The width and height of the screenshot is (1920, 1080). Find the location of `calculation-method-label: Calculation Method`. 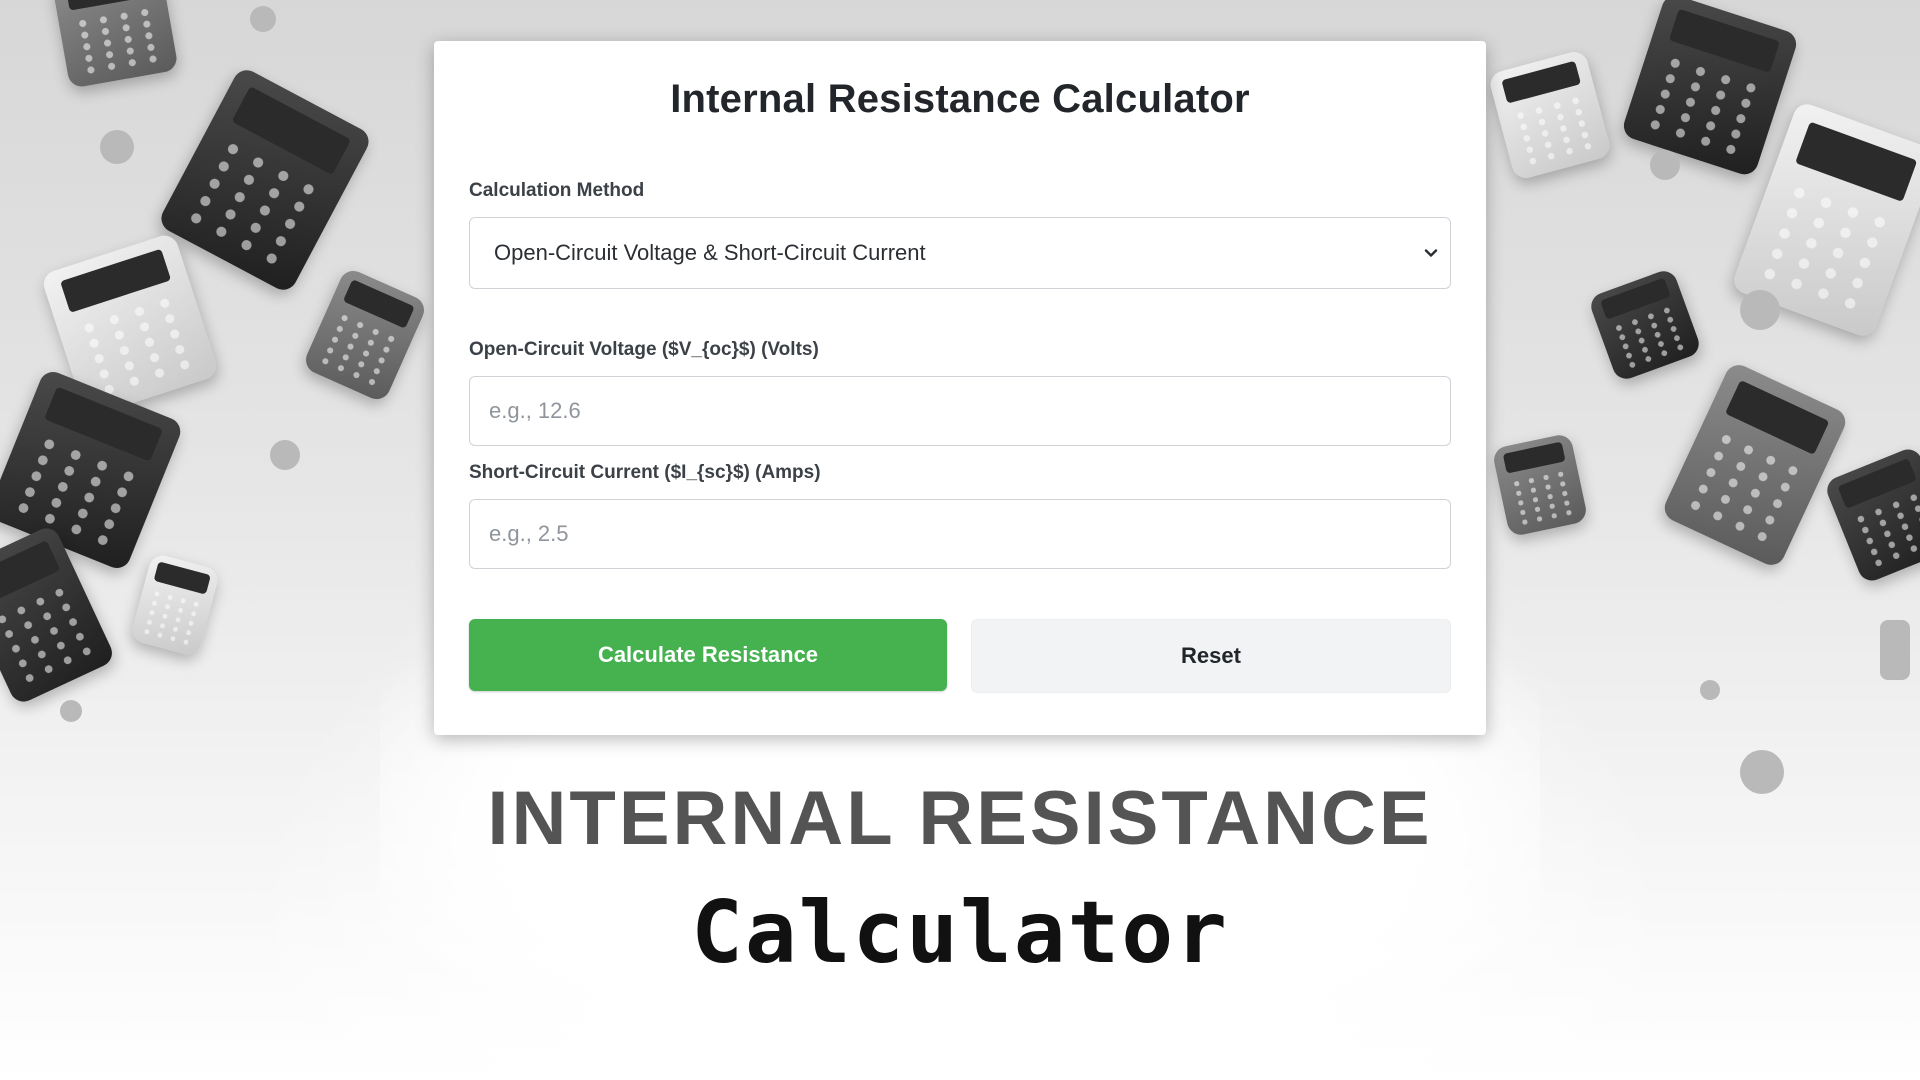

calculation-method-label: Calculation Method is located at coordinates (557, 190).